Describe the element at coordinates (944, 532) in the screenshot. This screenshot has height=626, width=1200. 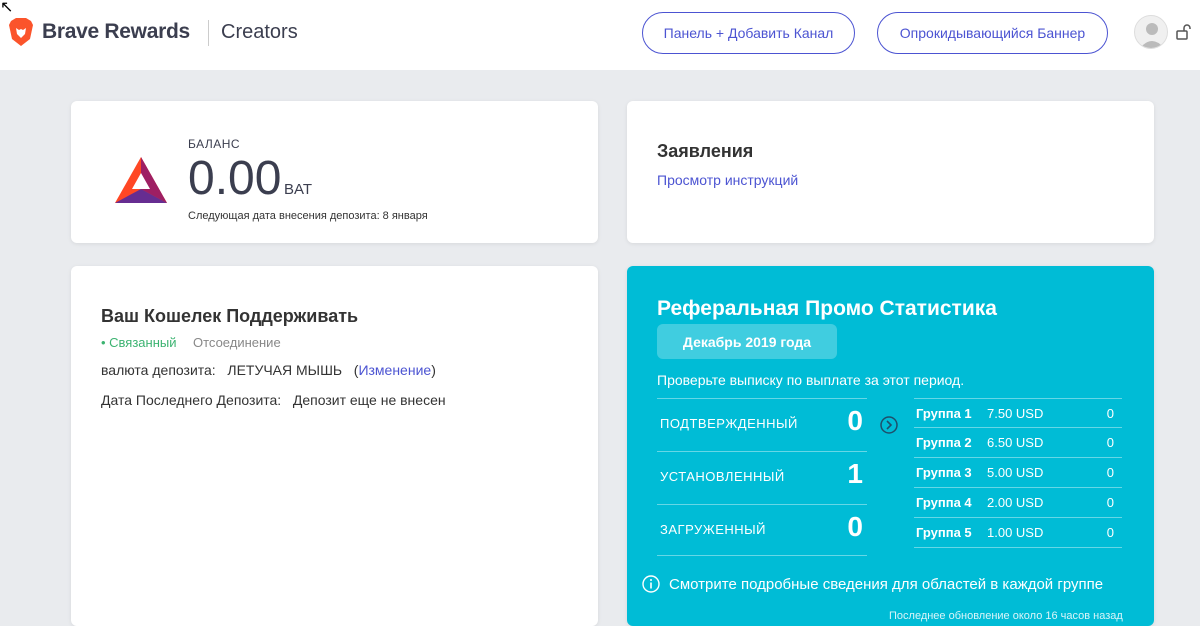
I see `tier-name: Группа 5` at that location.